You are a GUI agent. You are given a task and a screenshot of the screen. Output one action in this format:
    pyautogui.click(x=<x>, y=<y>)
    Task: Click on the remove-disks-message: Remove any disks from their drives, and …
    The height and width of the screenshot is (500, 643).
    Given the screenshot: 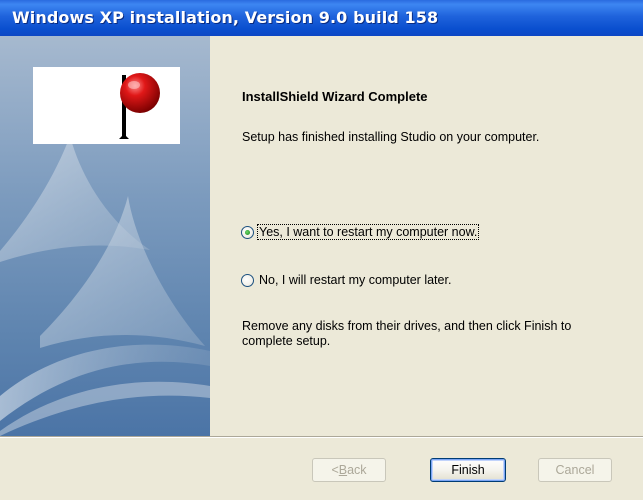 What is the action you would take?
    pyautogui.click(x=407, y=333)
    